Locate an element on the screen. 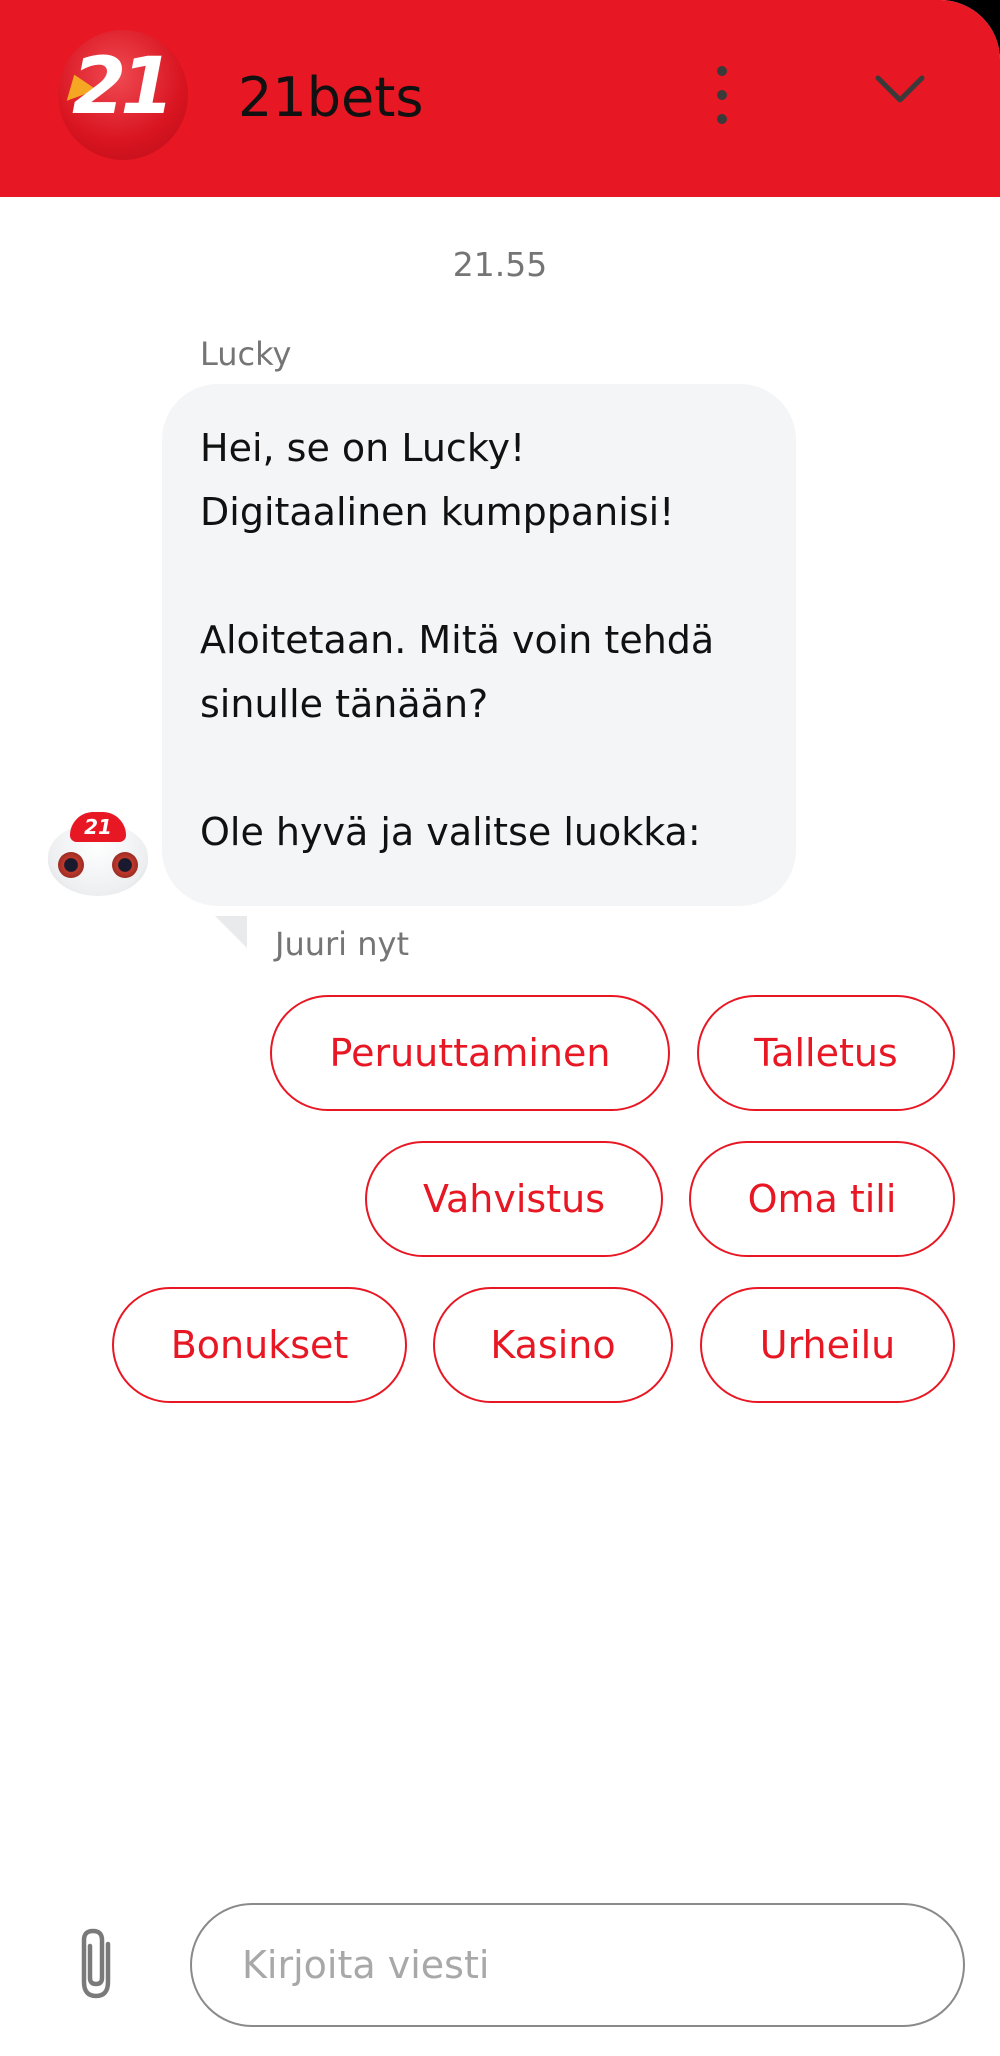  logo-text: 21 is located at coordinates (123, 87).